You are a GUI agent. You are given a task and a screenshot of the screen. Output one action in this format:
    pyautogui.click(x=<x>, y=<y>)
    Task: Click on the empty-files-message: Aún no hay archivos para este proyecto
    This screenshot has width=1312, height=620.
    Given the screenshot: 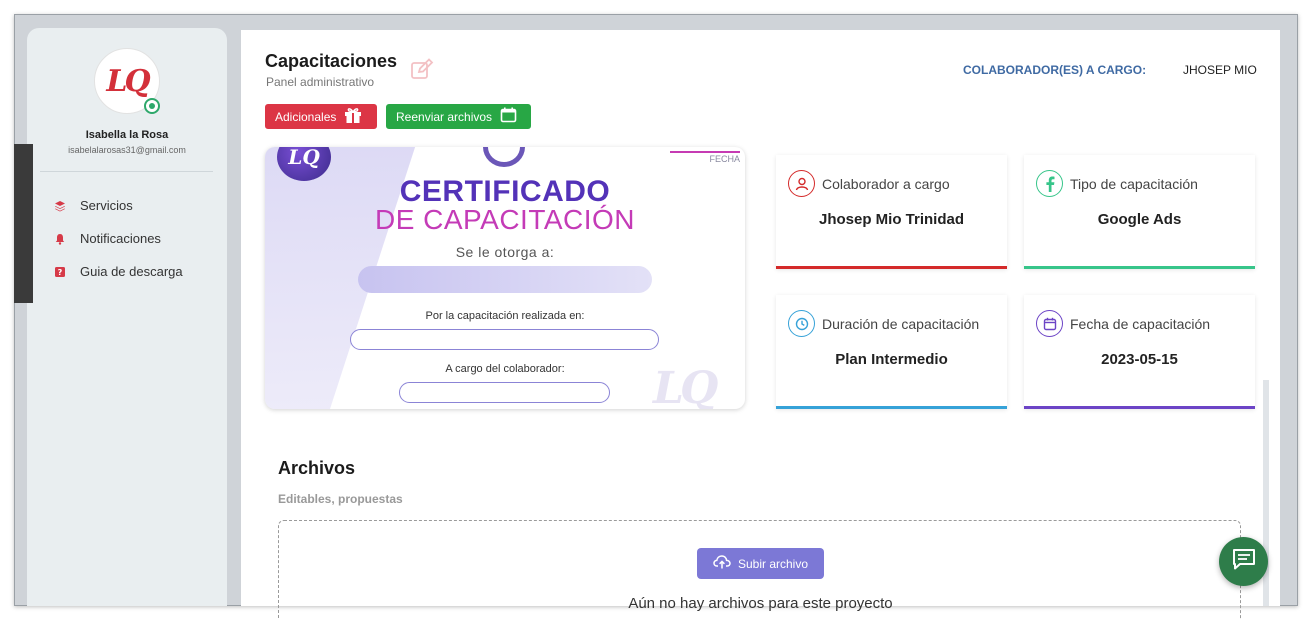 What is the action you would take?
    pyautogui.click(x=760, y=603)
    